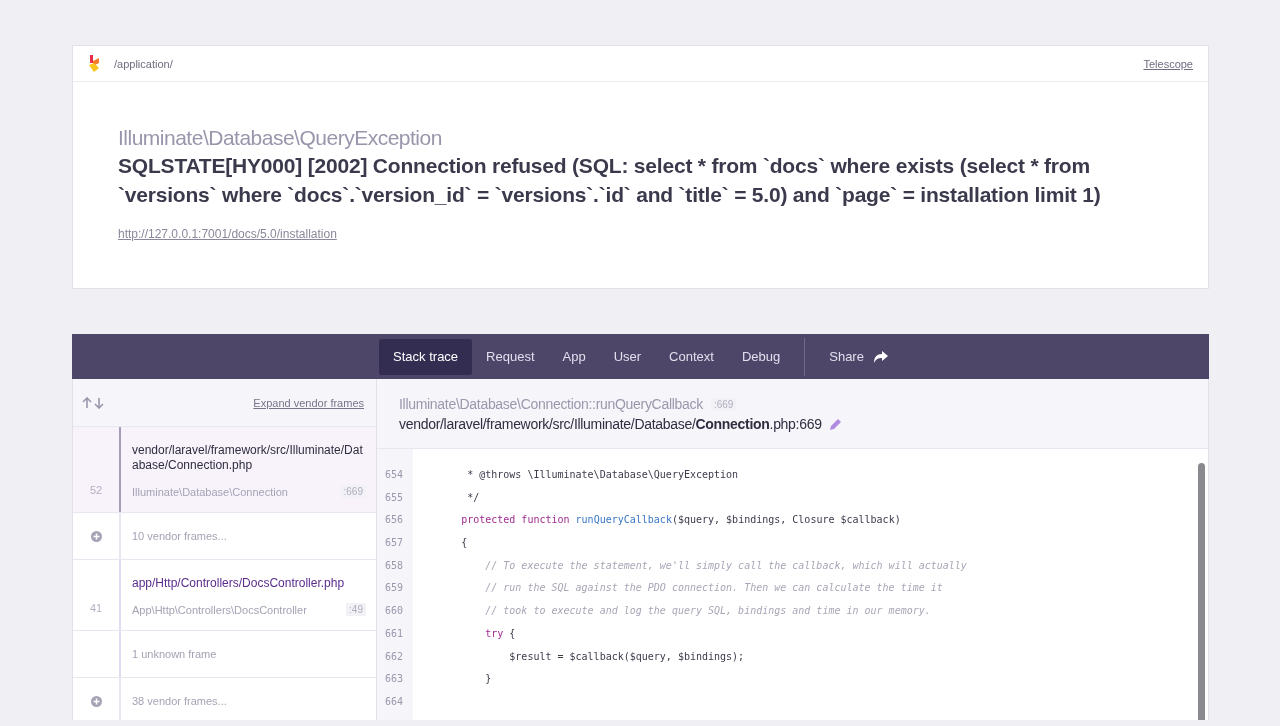  What do you see at coordinates (627, 356) in the screenshot?
I see `tab: User` at bounding box center [627, 356].